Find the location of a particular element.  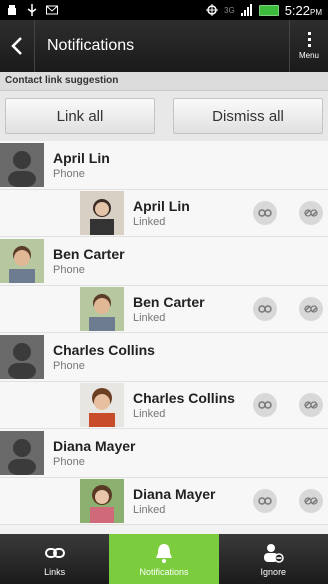

tab-label: Notifications is located at coordinates (164, 571).